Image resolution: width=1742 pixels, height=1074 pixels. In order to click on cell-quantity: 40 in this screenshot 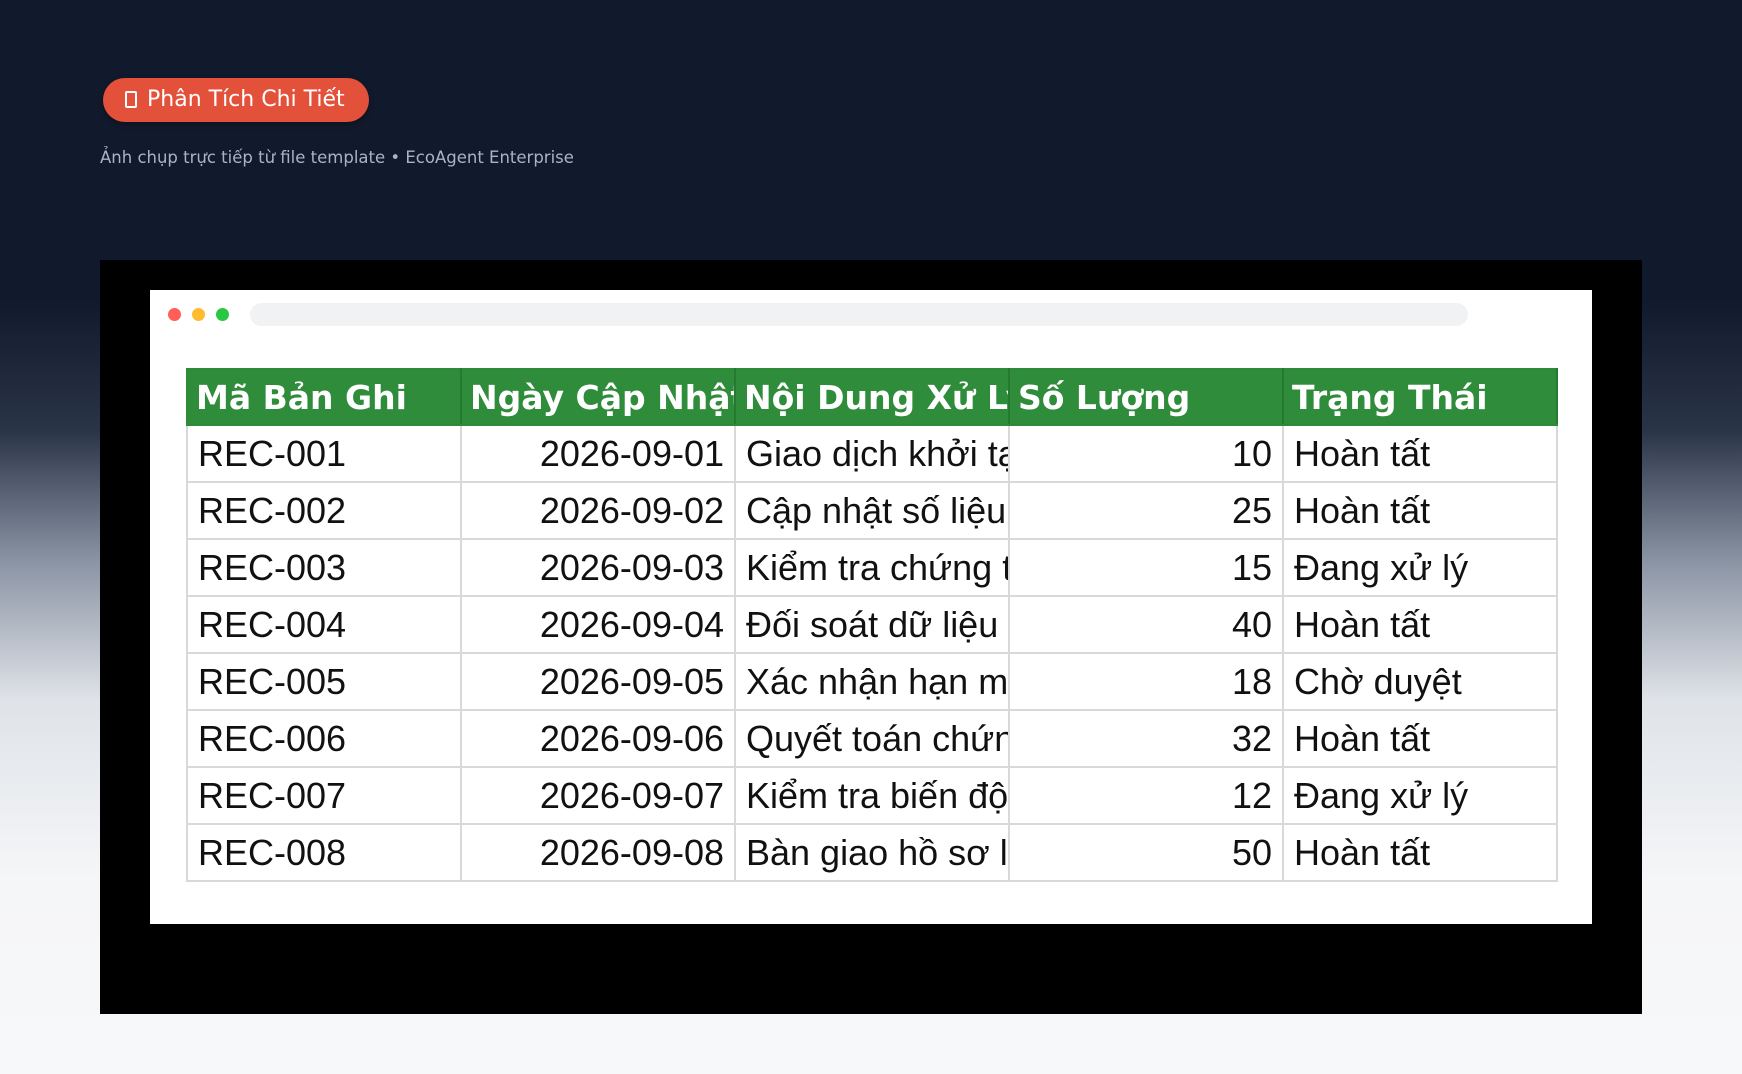, I will do `click(1146, 624)`.